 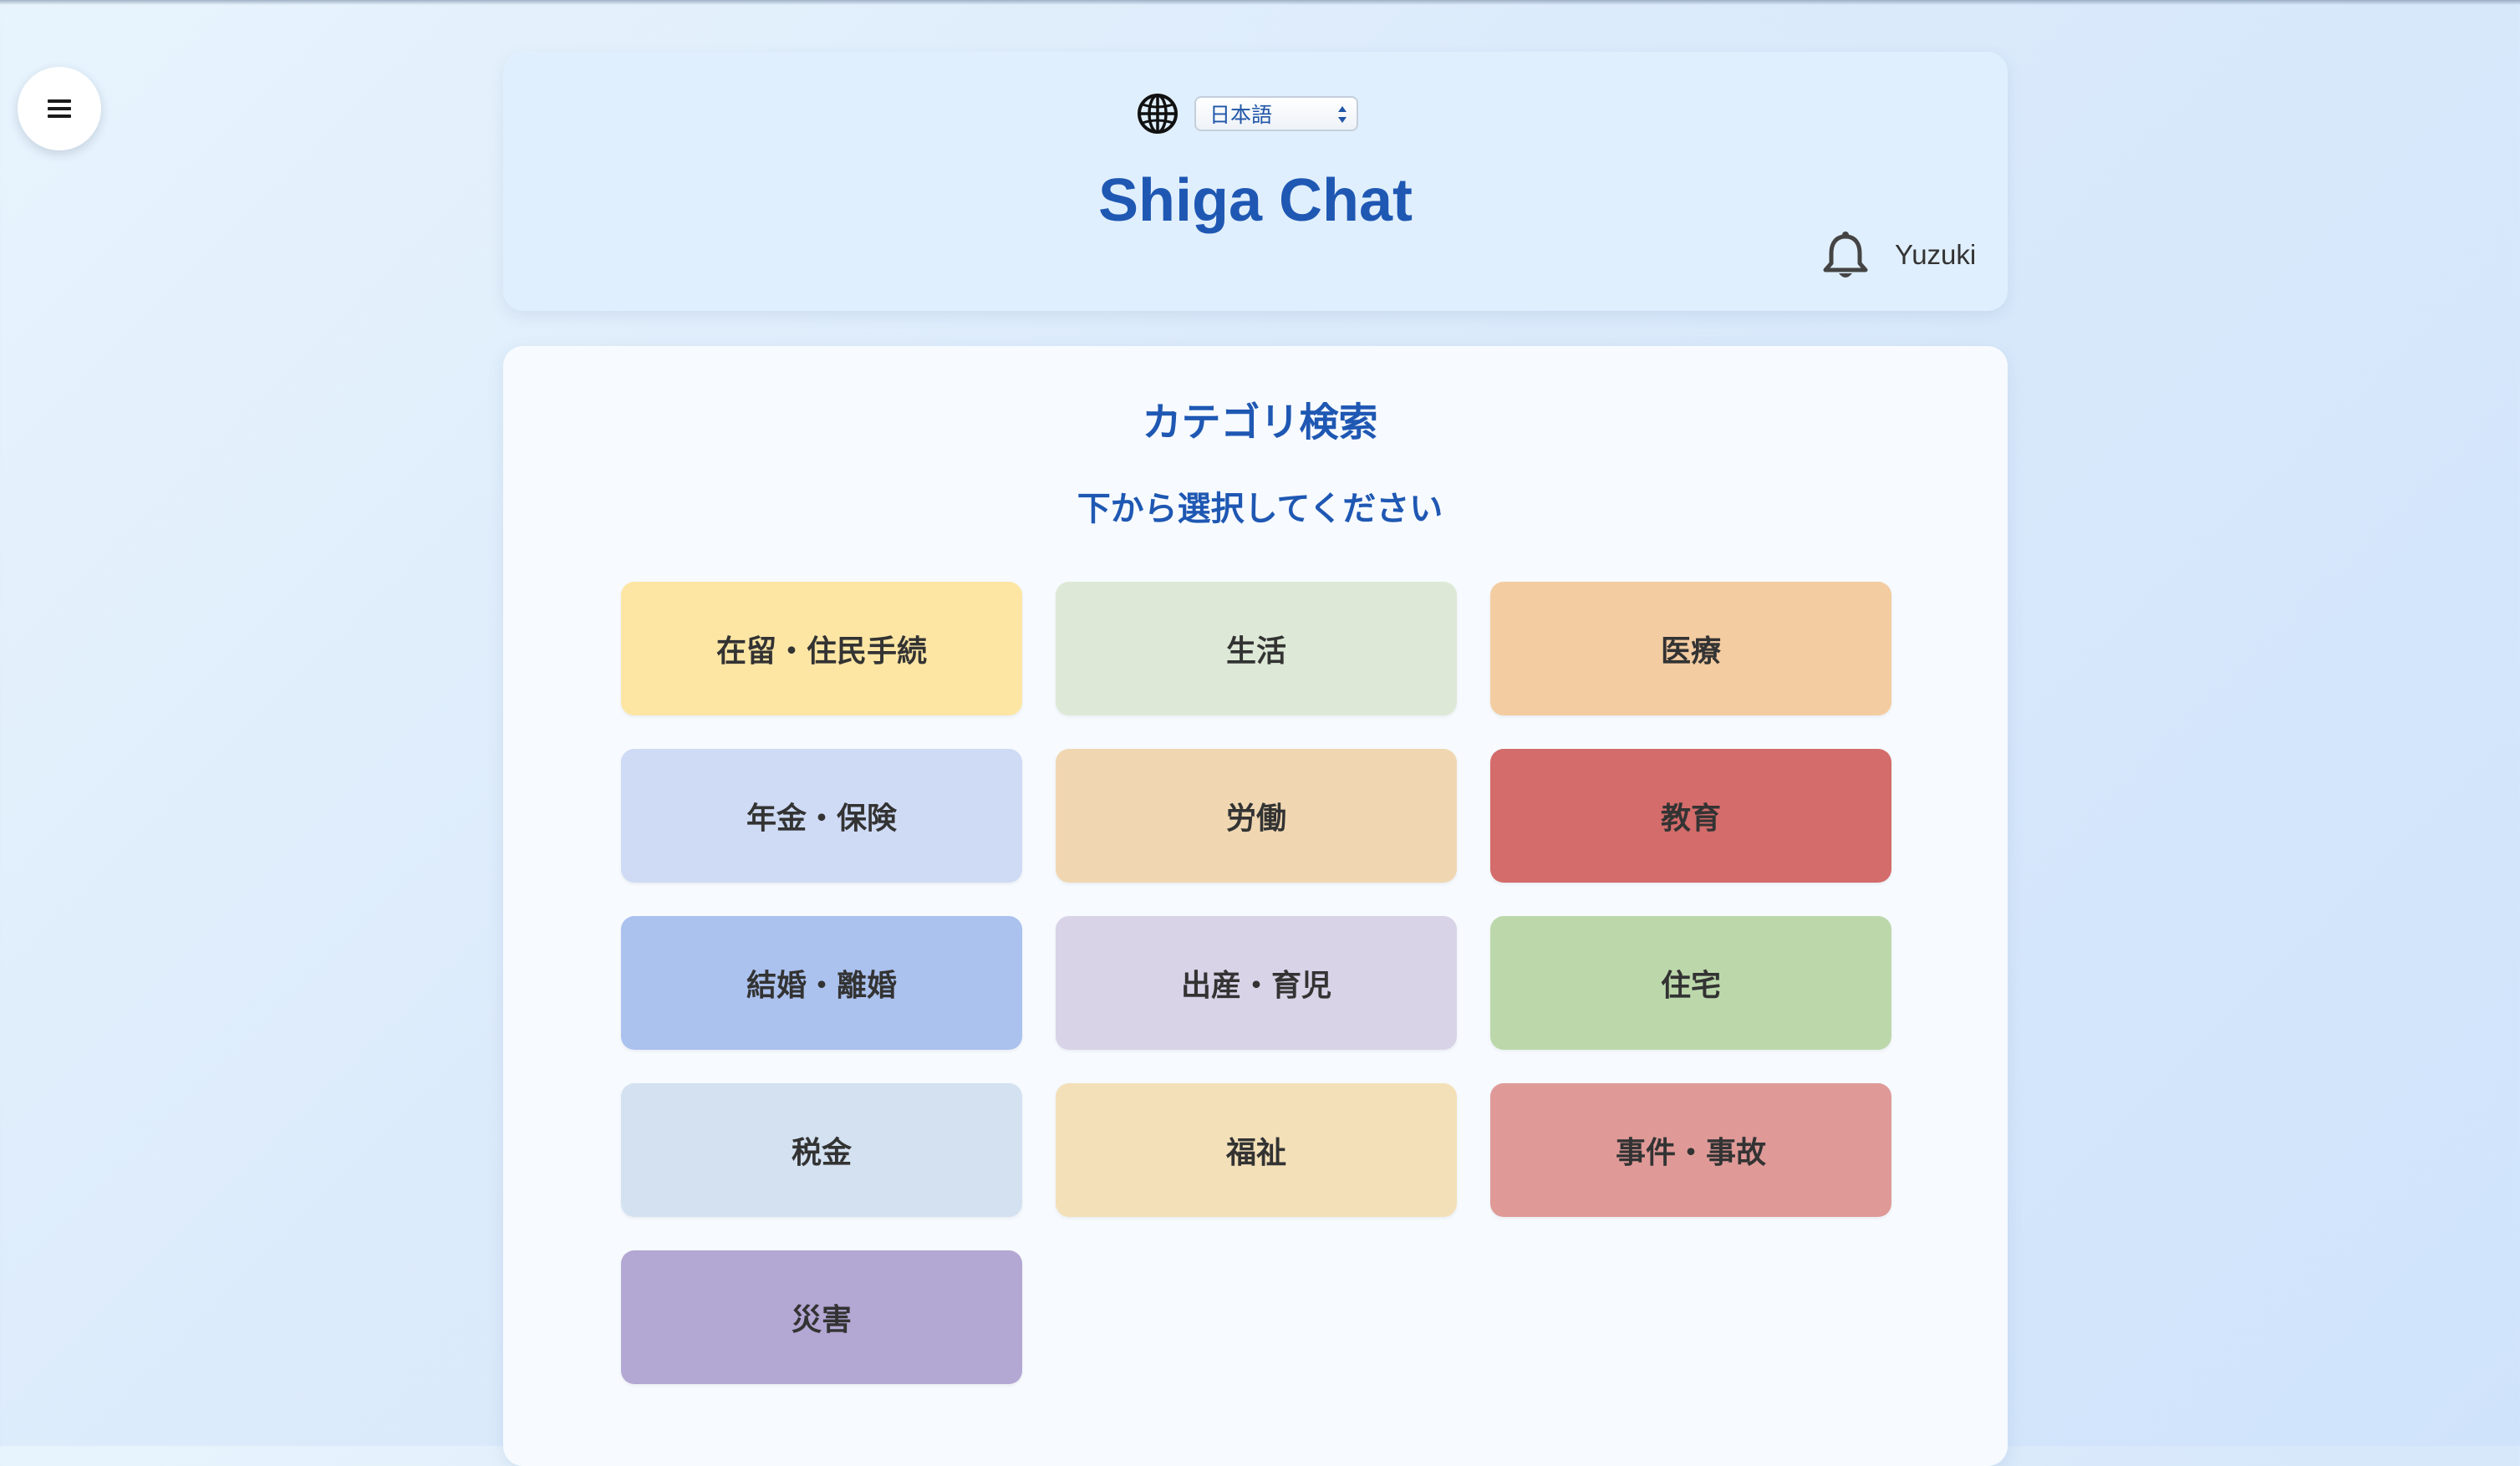 What do you see at coordinates (821, 1153) in the screenshot?
I see `category-label: 税金` at bounding box center [821, 1153].